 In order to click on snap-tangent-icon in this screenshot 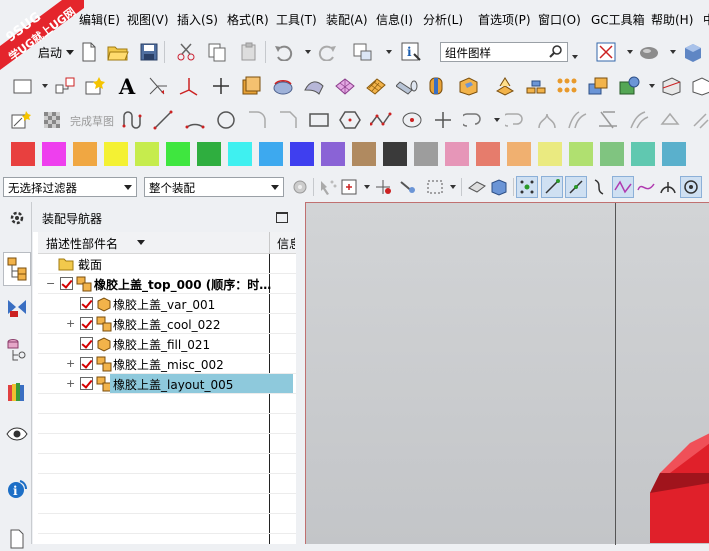, I will do `click(668, 187)`.